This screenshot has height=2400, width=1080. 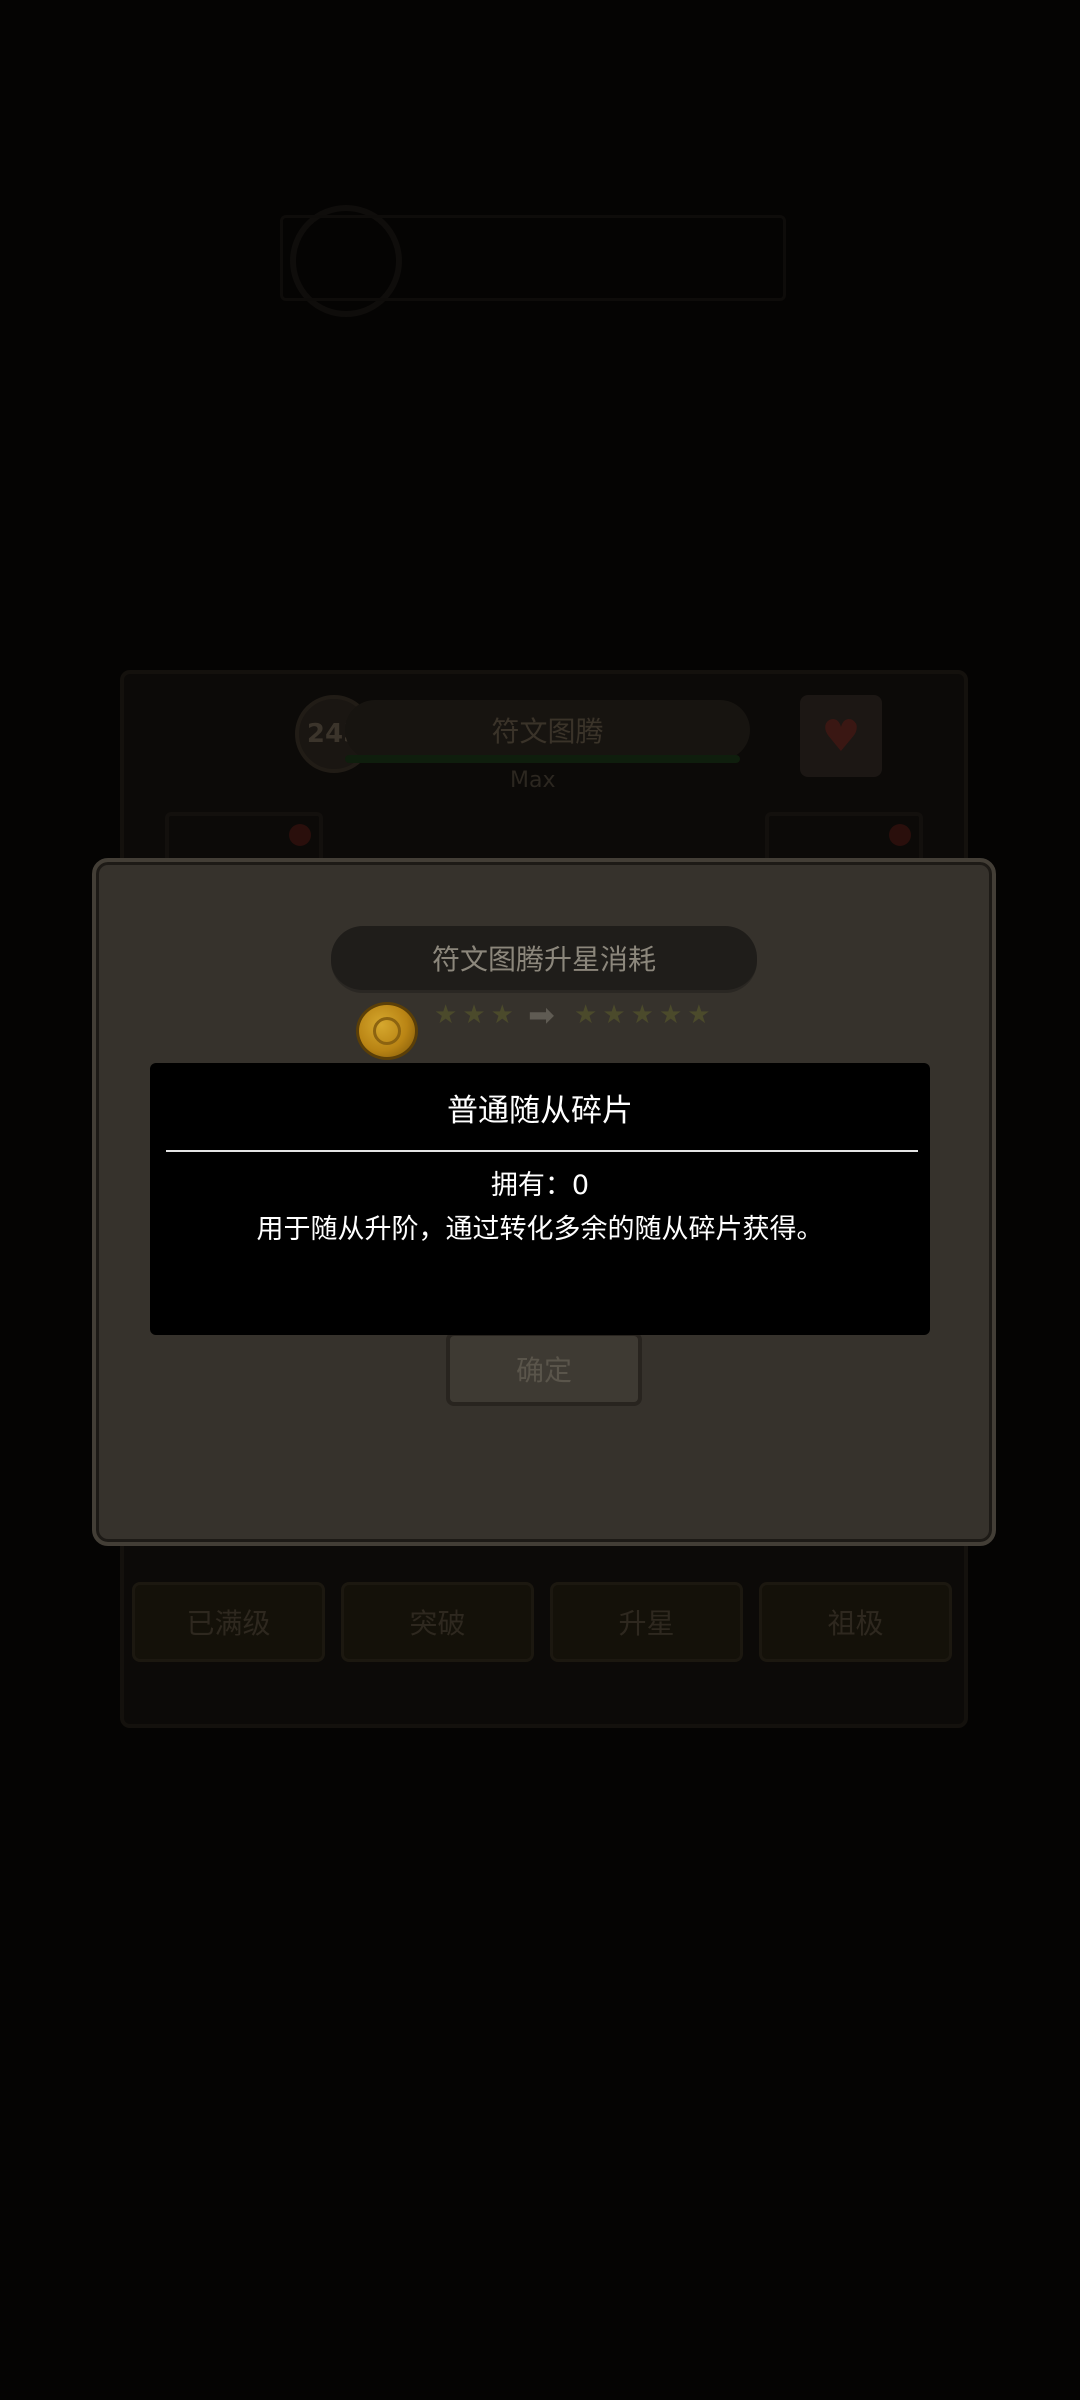 I want to click on owned-count: 拥有：0, so click(x=540, y=1182).